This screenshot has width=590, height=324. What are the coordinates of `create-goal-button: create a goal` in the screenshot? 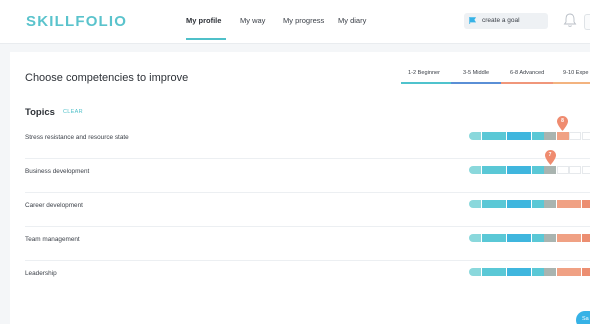 It's located at (506, 21).